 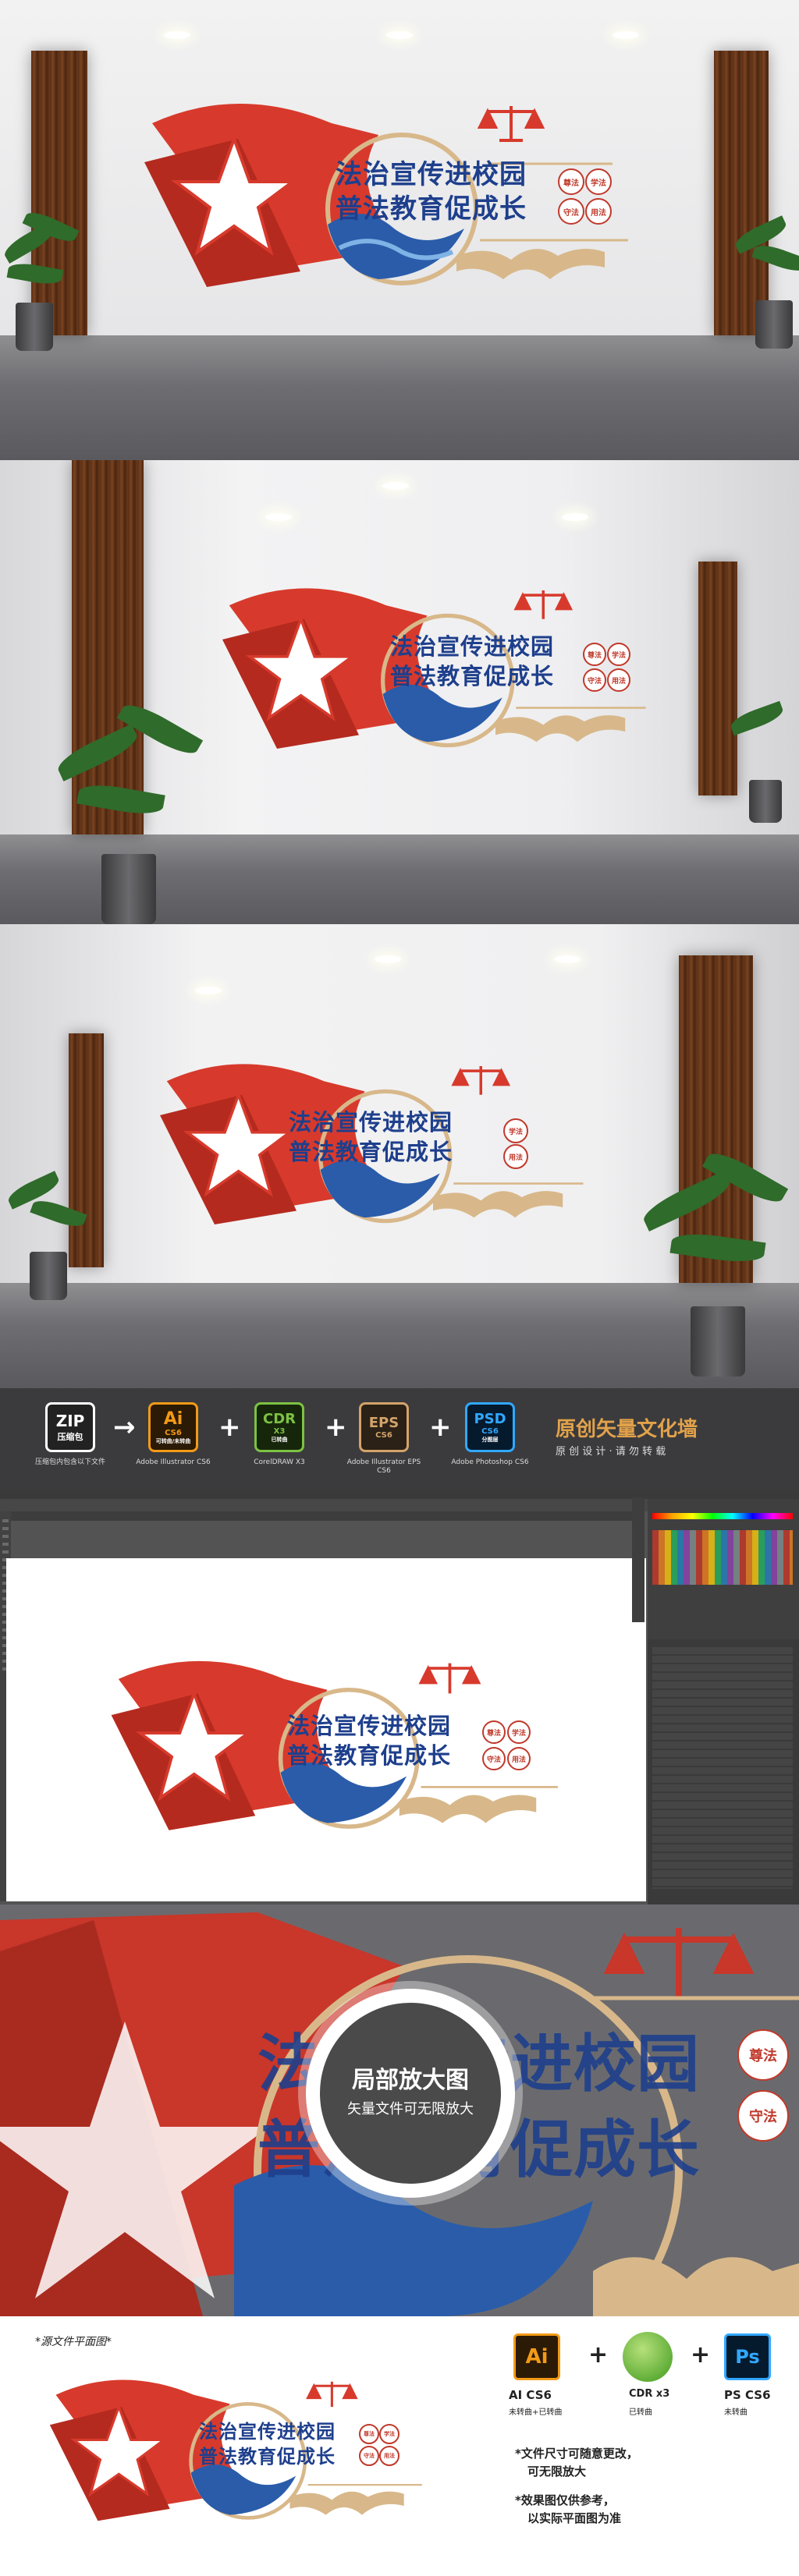 What do you see at coordinates (747, 2395) in the screenshot?
I see `ps-name: PS CS6` at bounding box center [747, 2395].